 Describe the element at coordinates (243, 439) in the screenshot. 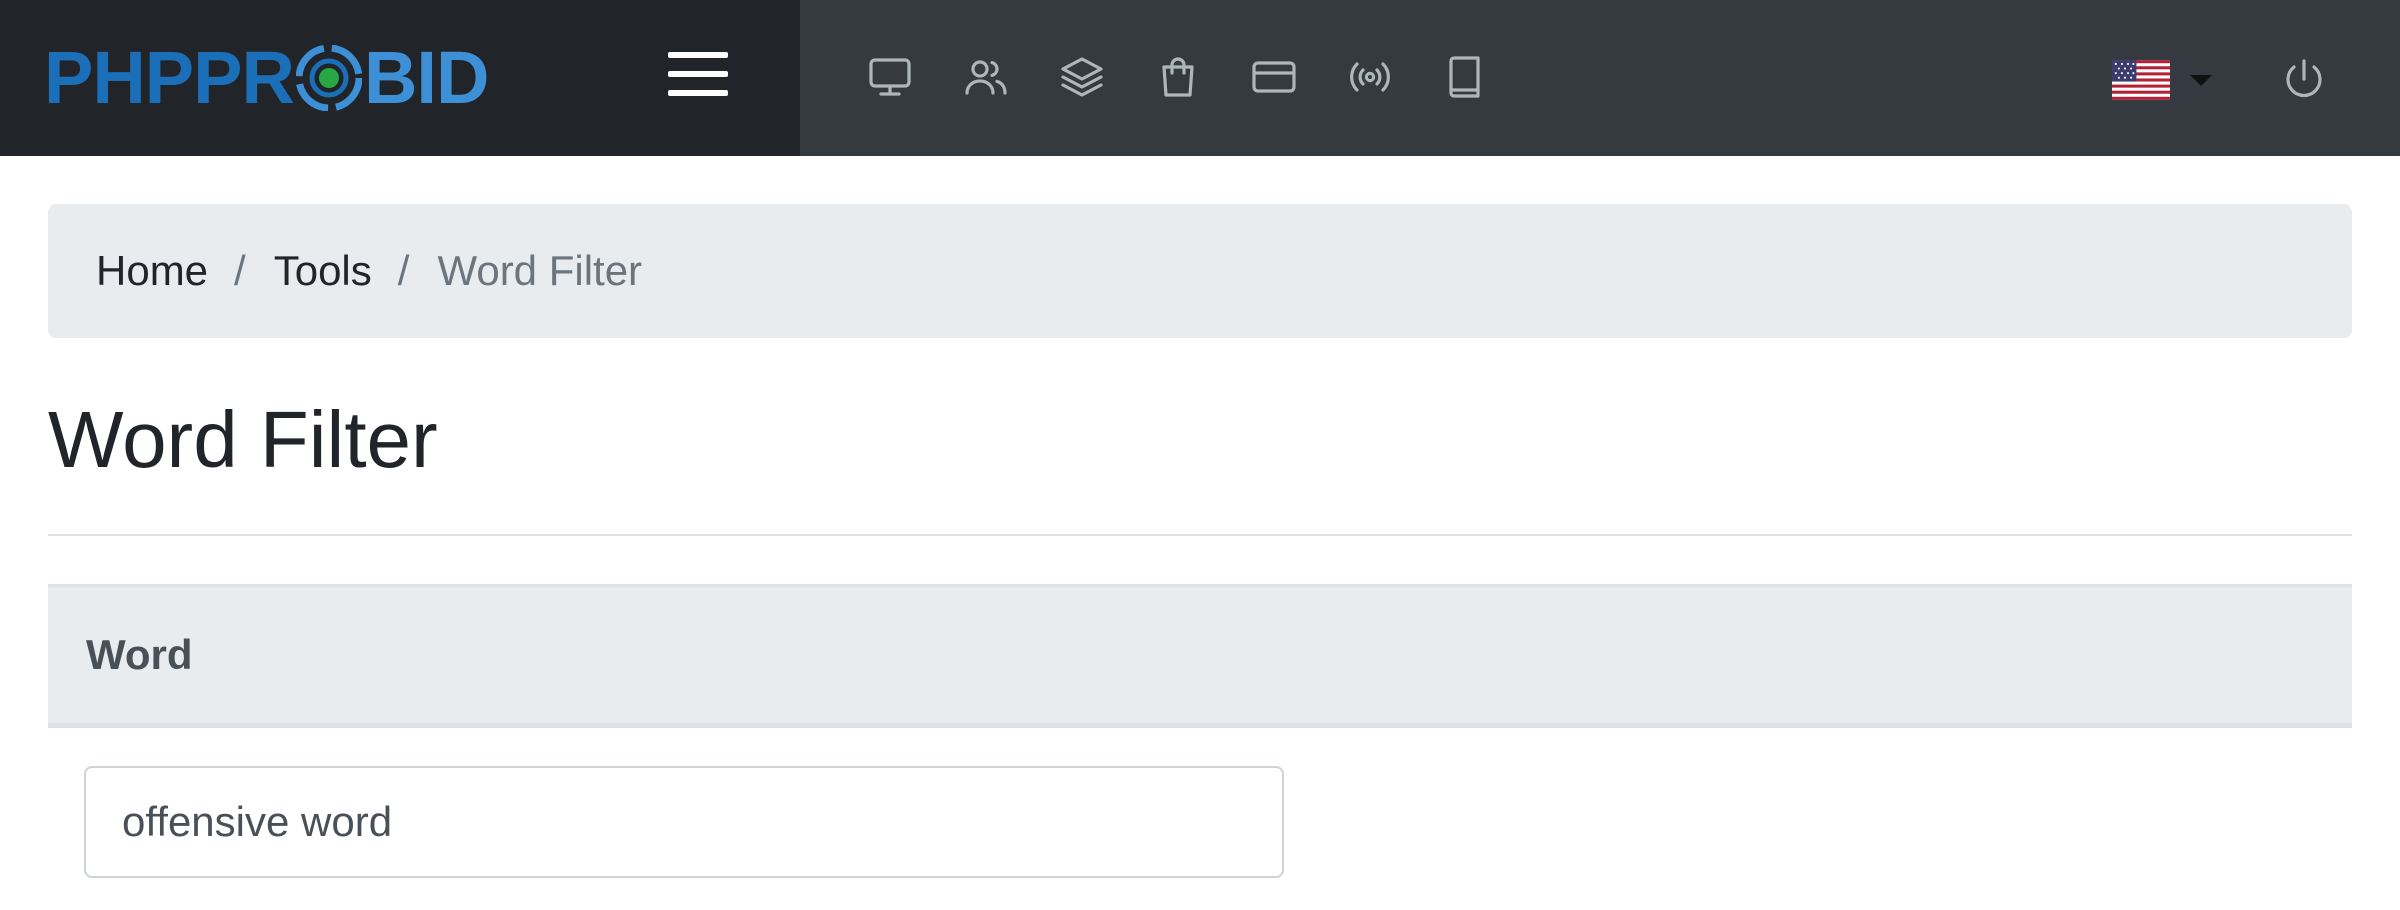

I see `page-title: Word Filter` at that location.